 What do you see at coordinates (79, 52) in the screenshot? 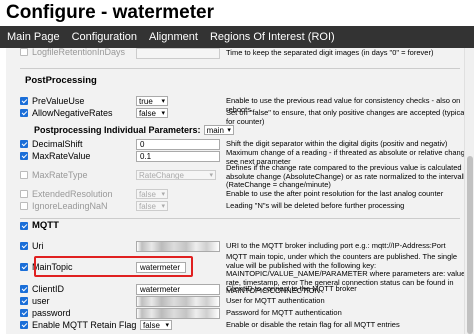
I see `logfile-retention-label: LogfileRetentionInDays` at bounding box center [79, 52].